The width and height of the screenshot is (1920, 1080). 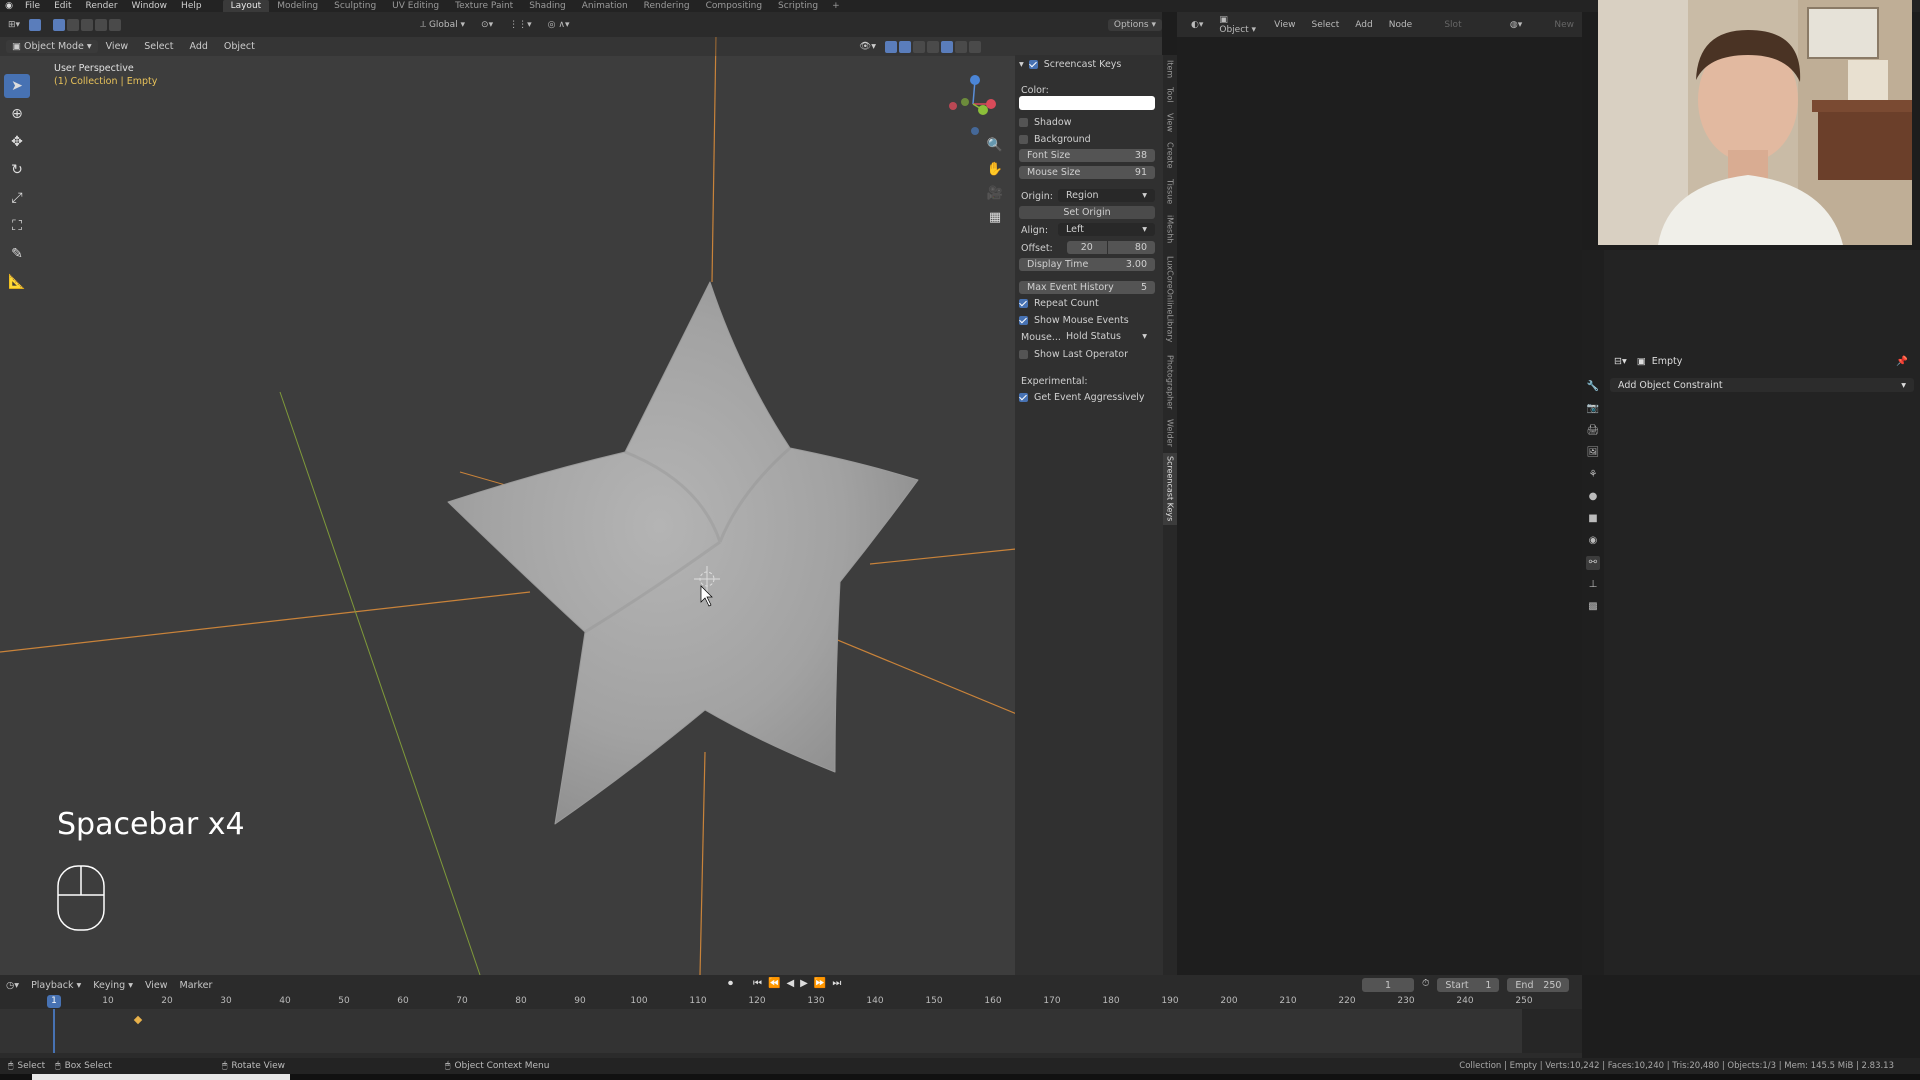 I want to click on material-browse-icon: ◍▾, so click(x=1516, y=25).